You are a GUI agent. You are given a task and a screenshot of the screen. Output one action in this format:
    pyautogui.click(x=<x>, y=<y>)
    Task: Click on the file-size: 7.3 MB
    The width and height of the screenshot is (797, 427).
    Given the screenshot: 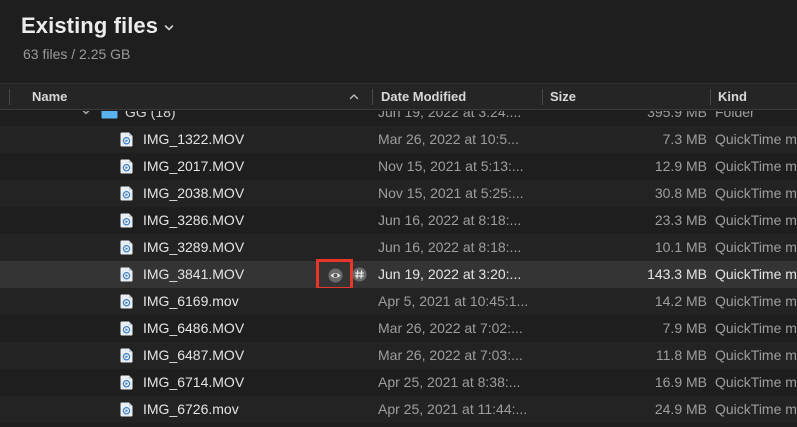 What is the action you would take?
    pyautogui.click(x=684, y=139)
    